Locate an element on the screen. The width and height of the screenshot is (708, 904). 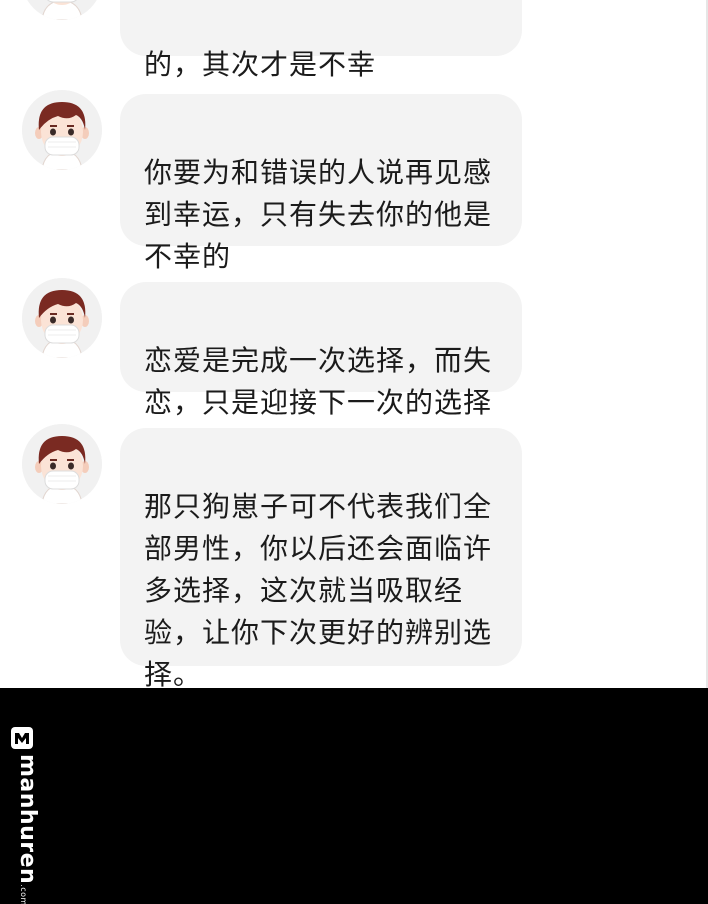
message-text: 你要为和错误的人说再见感 到幸运，只有失去你的他是 不幸的 is located at coordinates (318, 214).